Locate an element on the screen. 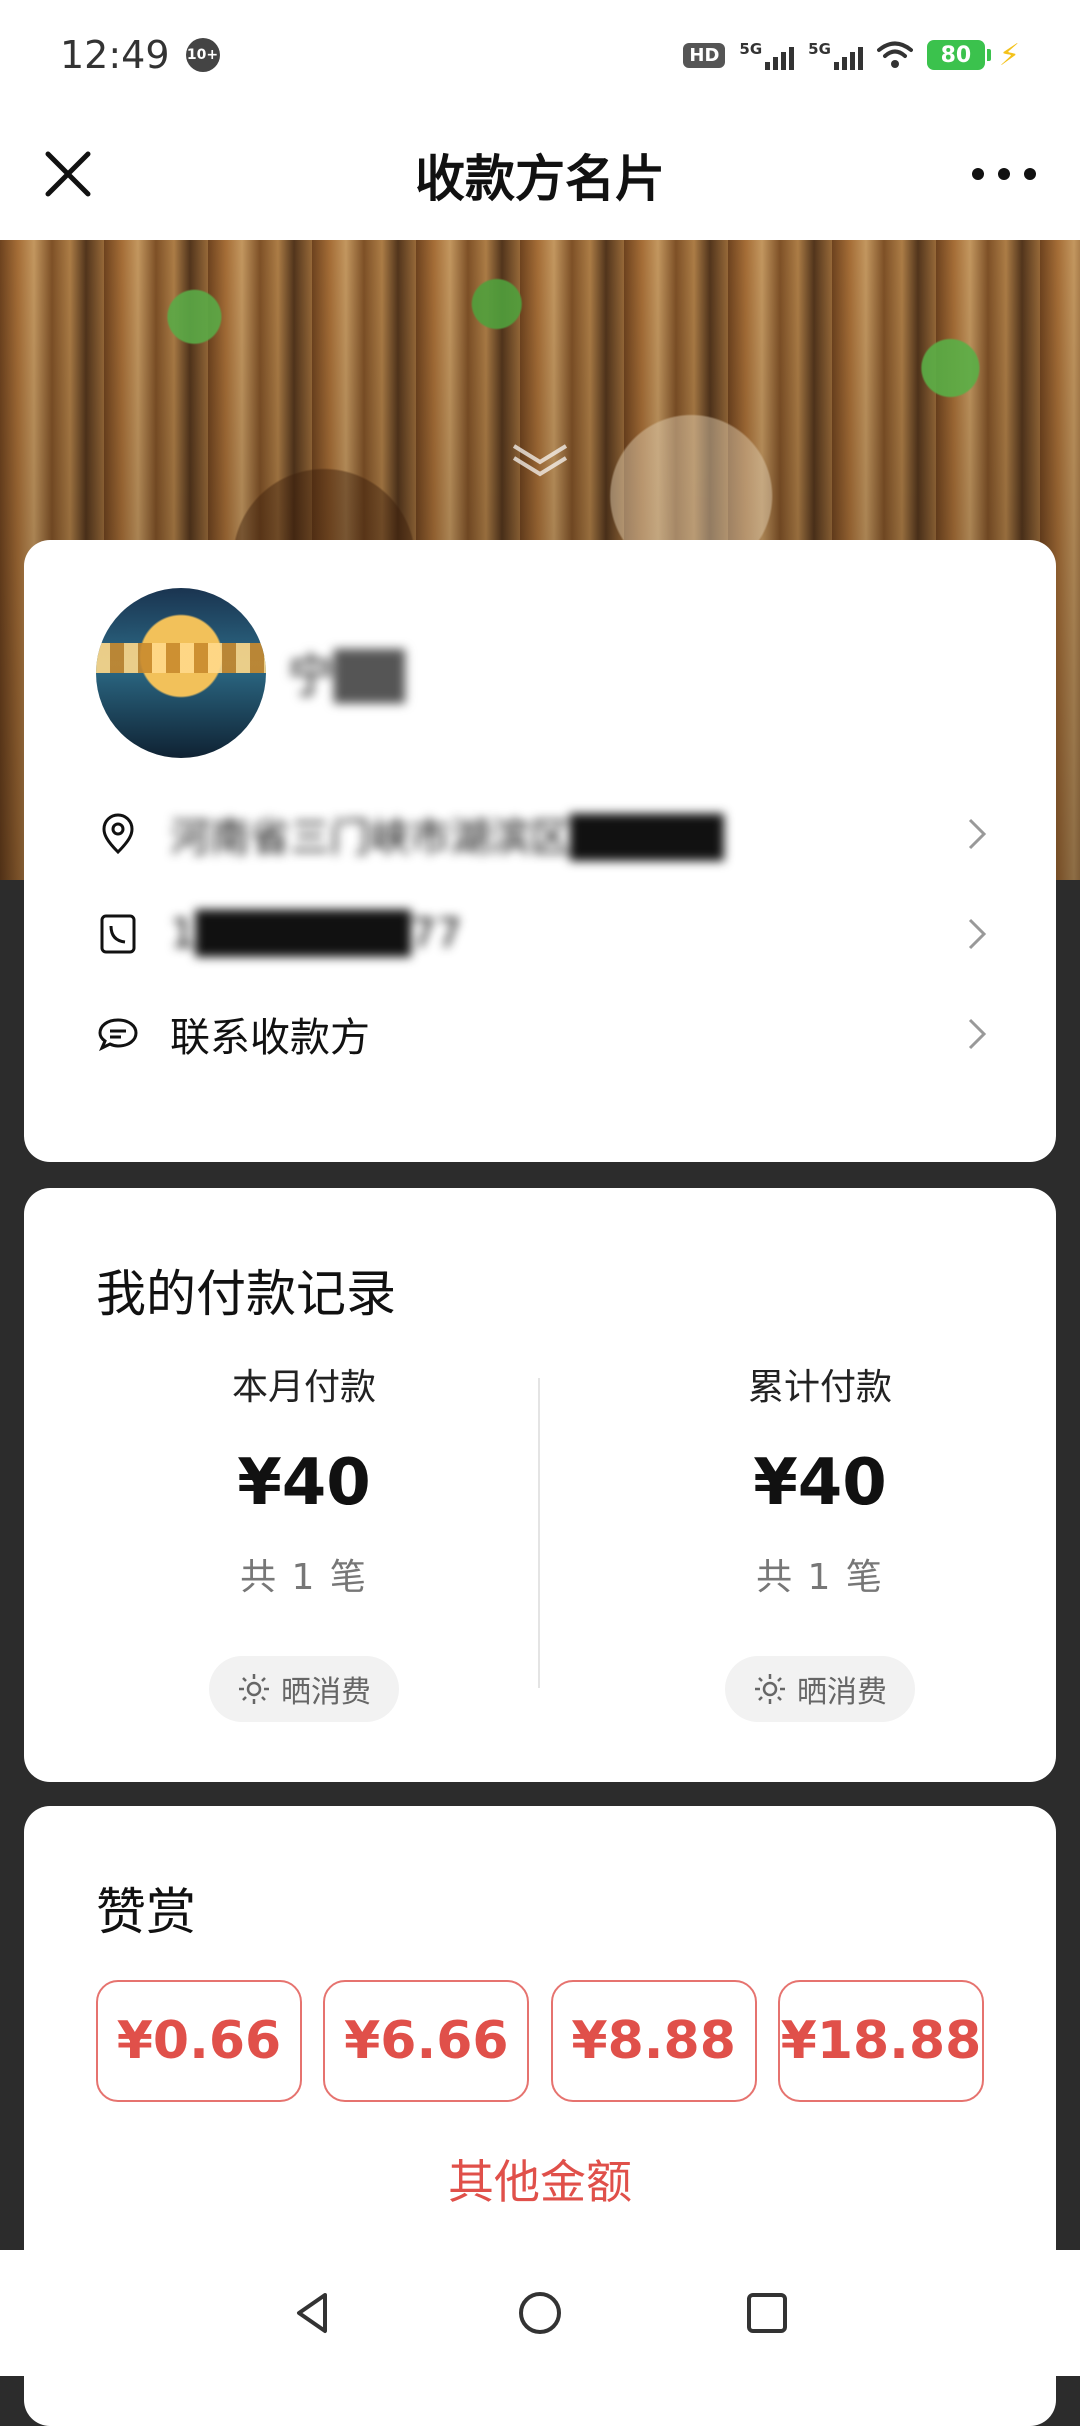 The image size is (1080, 2426). total-payment-count: 共 1 笔 is located at coordinates (820, 1577).